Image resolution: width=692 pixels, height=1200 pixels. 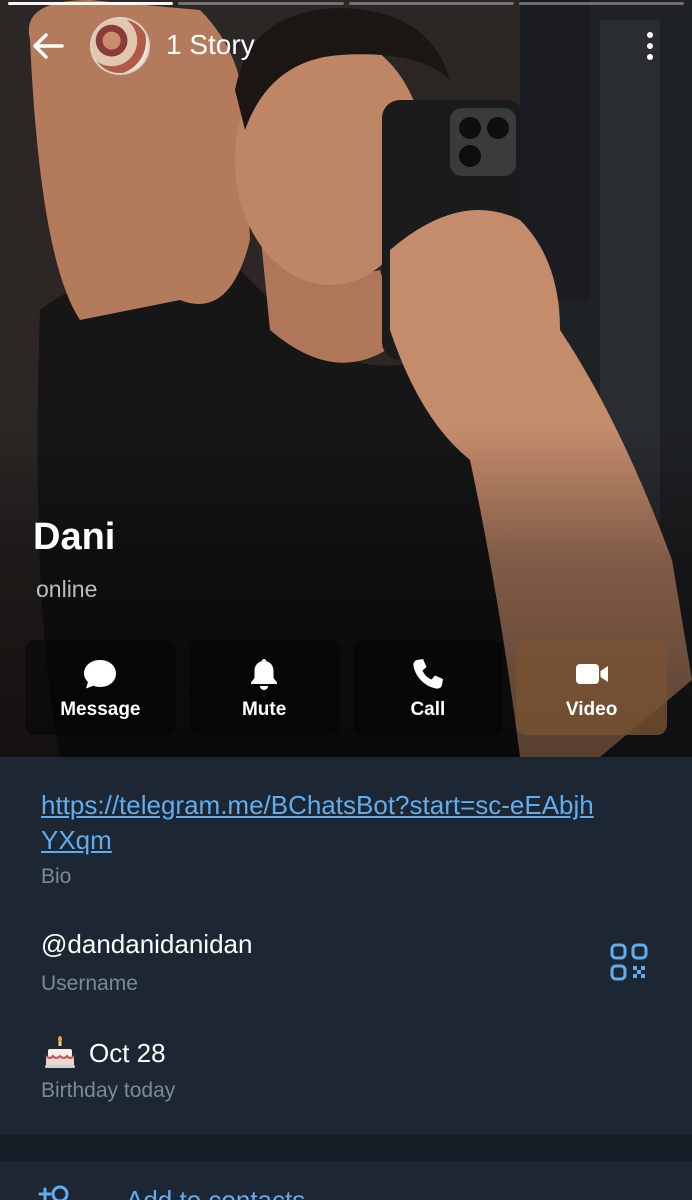 I want to click on birthday-date: Oct 28, so click(x=127, y=1052).